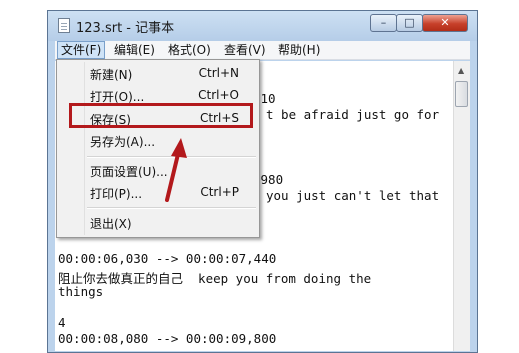  Describe the element at coordinates (445, 23) in the screenshot. I see `close-button: ✕` at that location.